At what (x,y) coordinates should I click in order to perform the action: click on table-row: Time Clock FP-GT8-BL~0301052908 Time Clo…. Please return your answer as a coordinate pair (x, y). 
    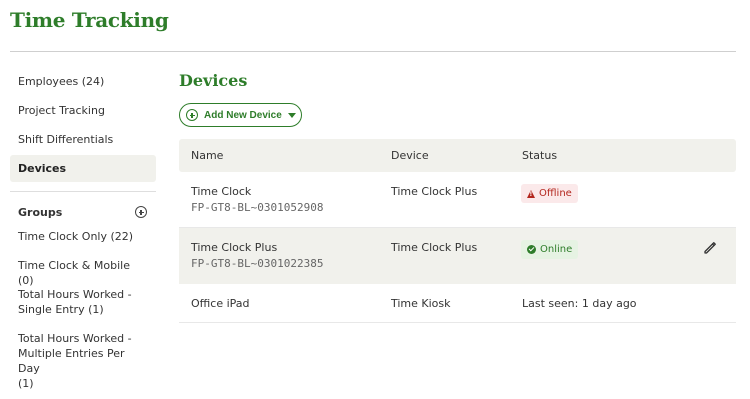
    Looking at the image, I should click on (457, 200).